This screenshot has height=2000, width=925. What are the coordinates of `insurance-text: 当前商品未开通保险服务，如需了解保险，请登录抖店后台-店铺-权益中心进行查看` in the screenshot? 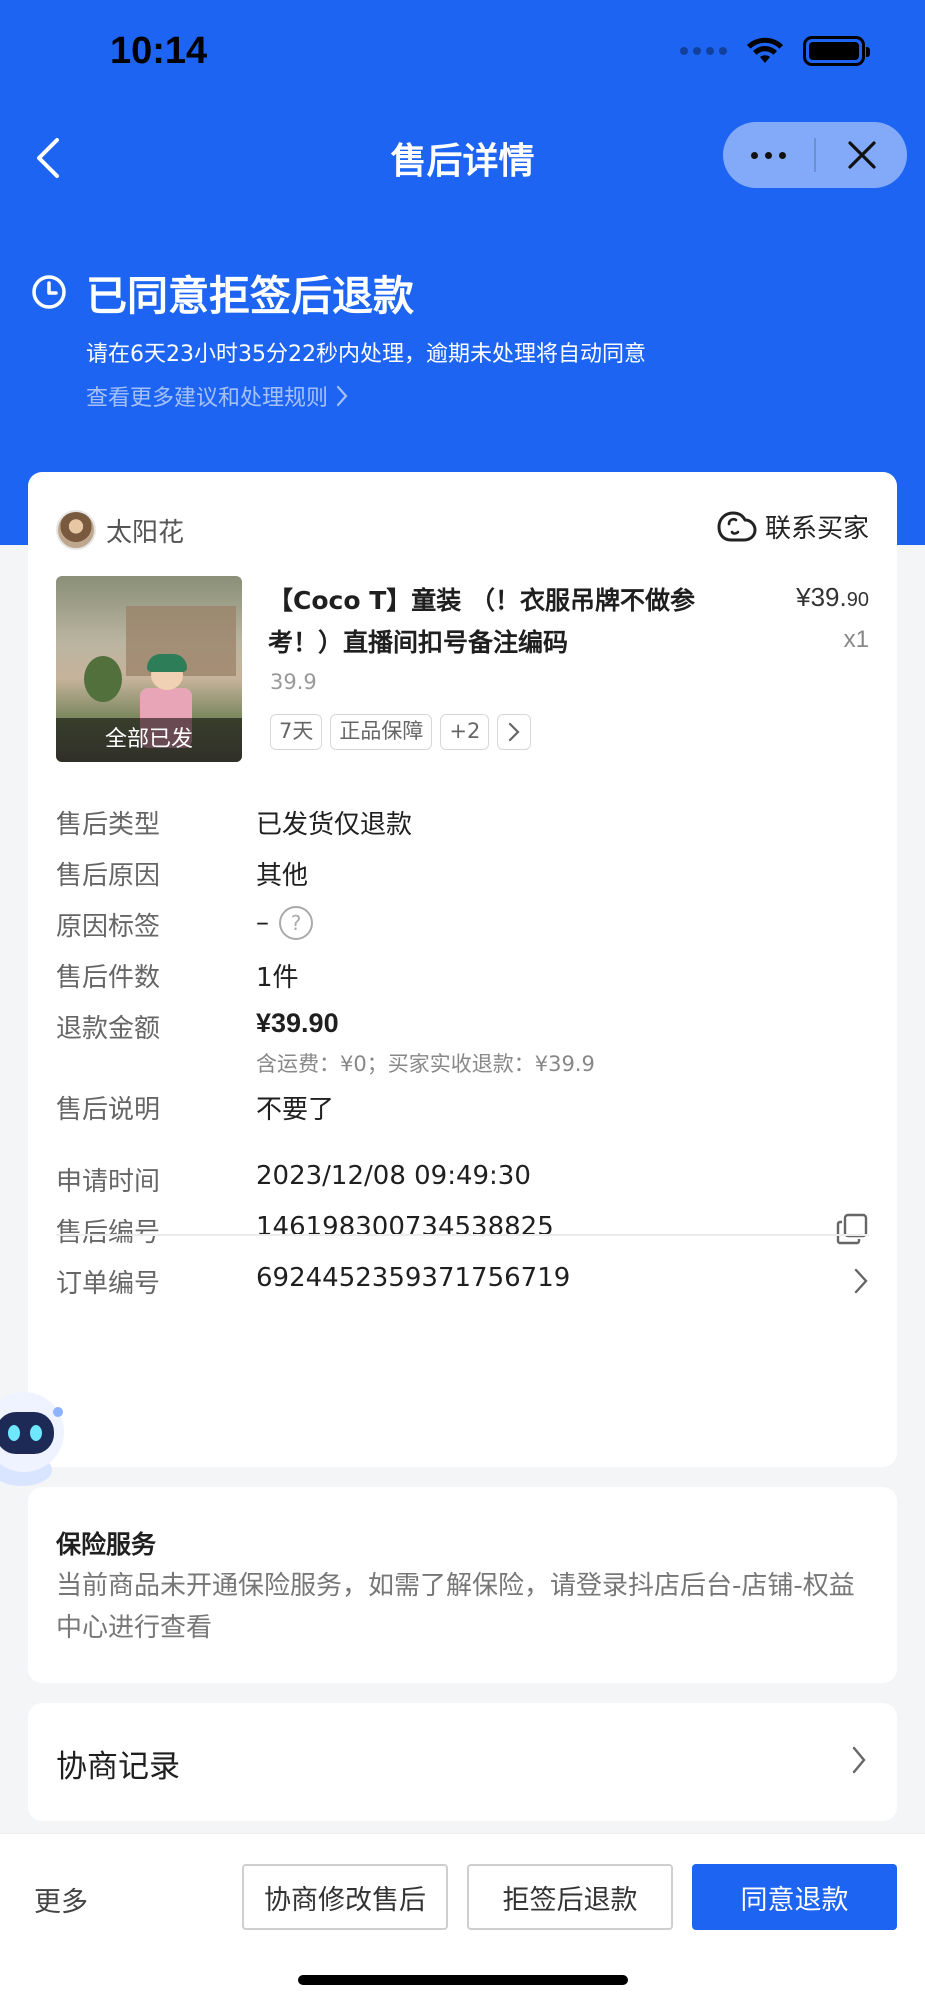 It's located at (455, 1607).